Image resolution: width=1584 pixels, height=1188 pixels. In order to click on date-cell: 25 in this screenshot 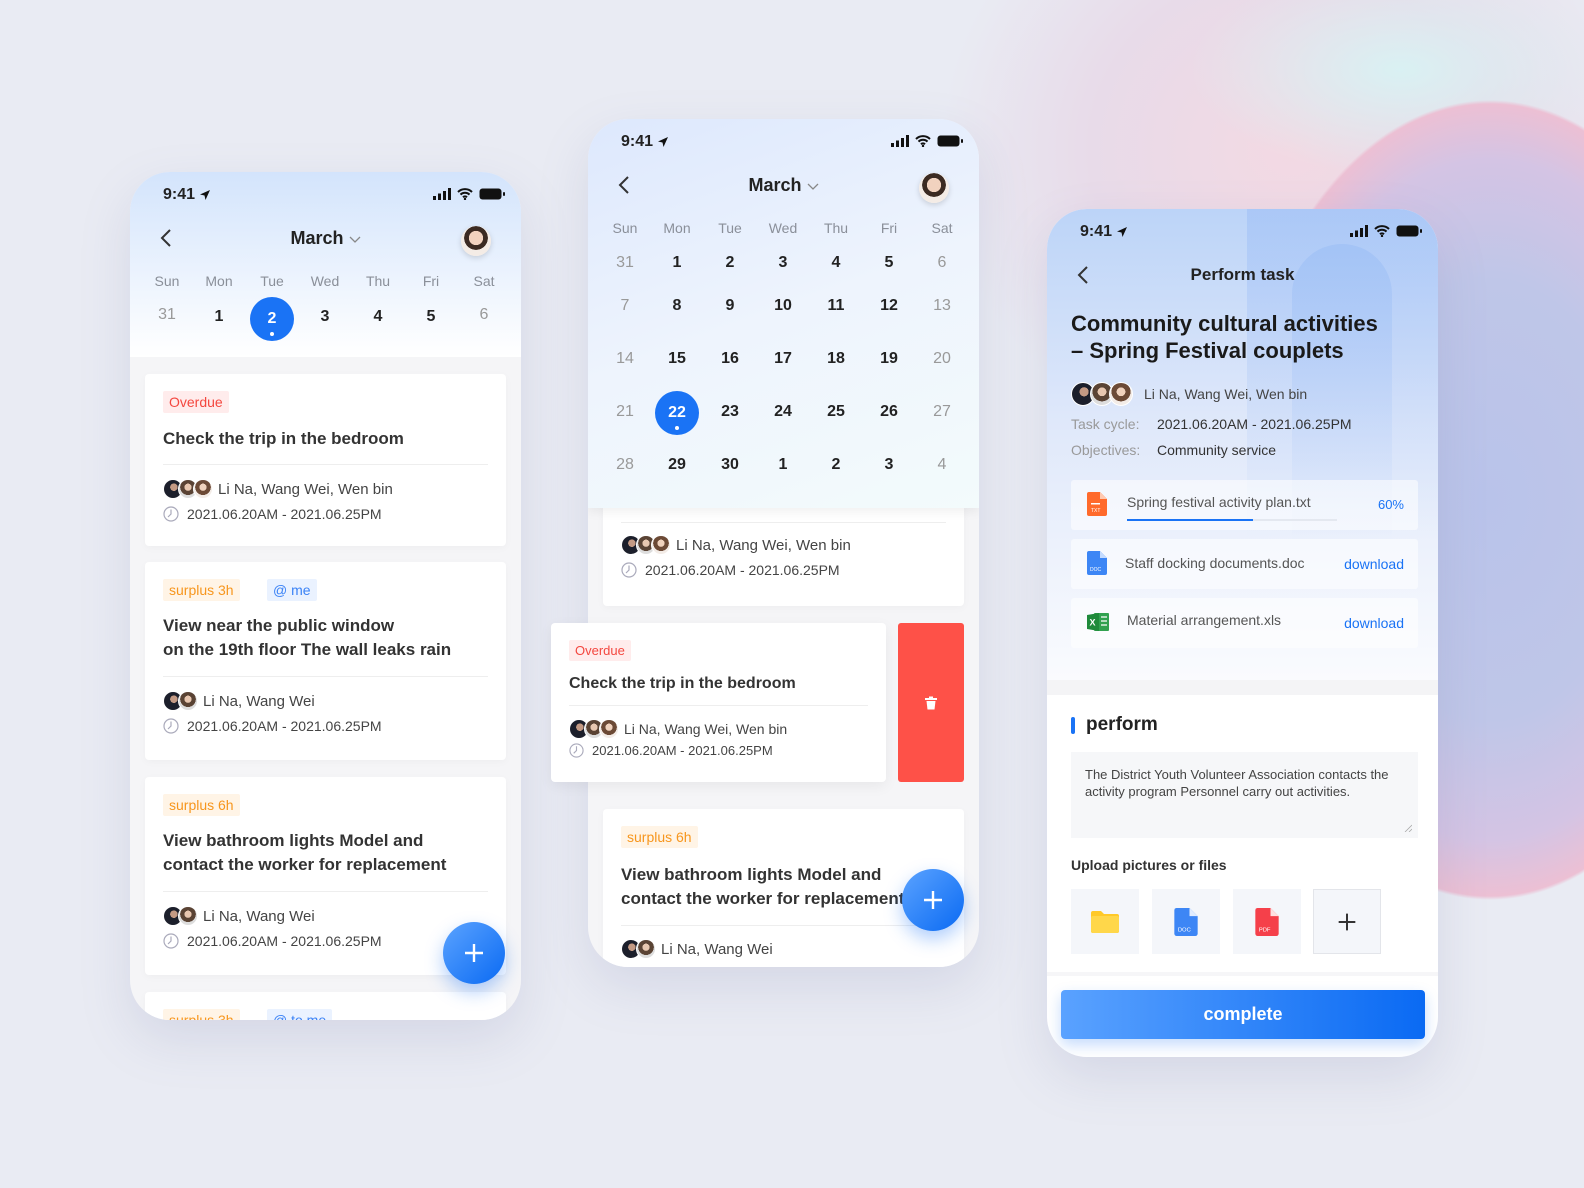, I will do `click(836, 412)`.